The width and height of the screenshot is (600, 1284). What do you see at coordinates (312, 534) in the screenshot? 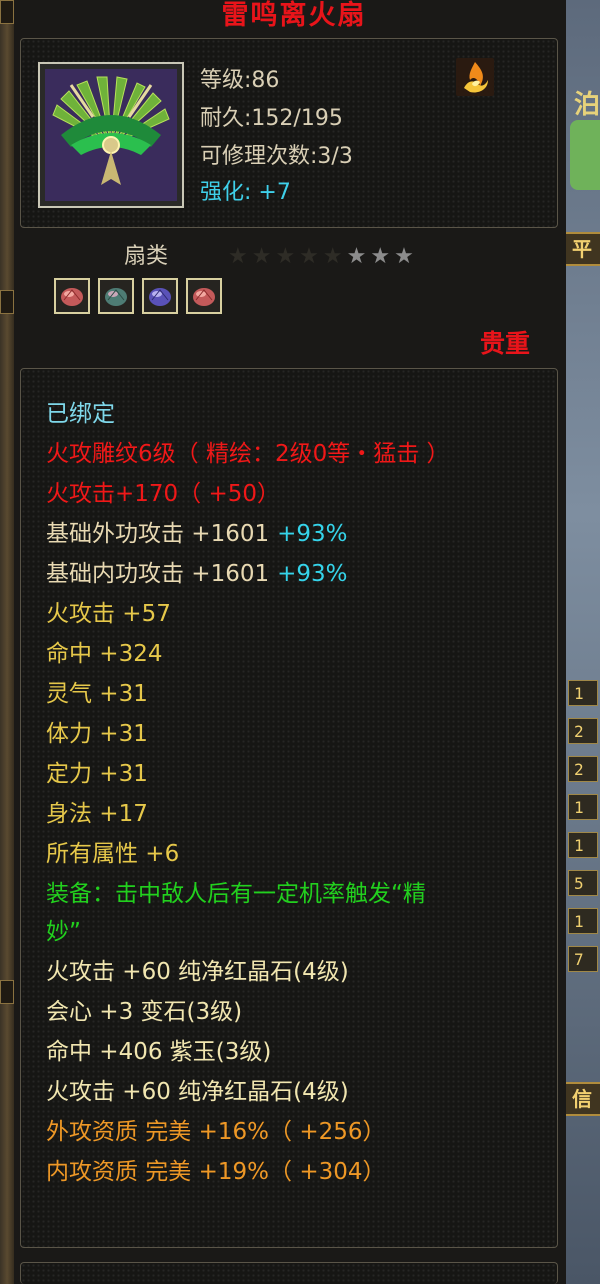
I see `ext-attack-pct: +93%` at bounding box center [312, 534].